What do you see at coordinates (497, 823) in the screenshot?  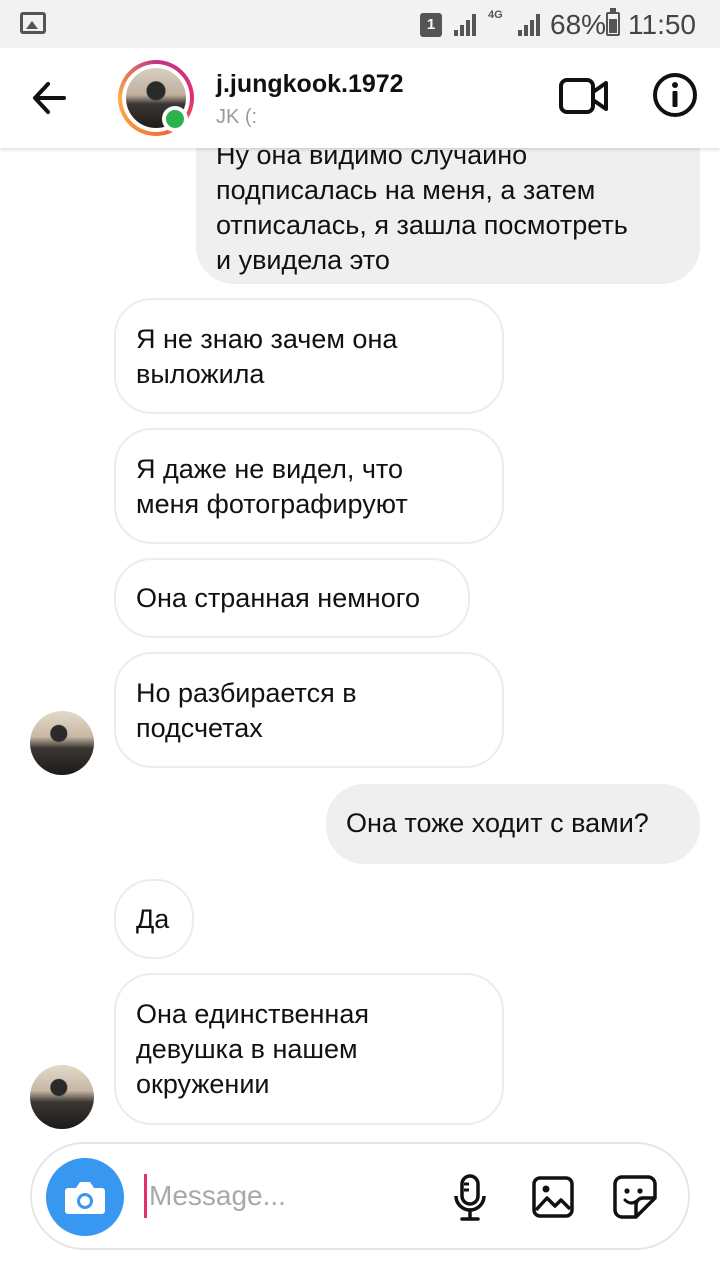 I see `message-text: Она тоже ходит с вами?` at bounding box center [497, 823].